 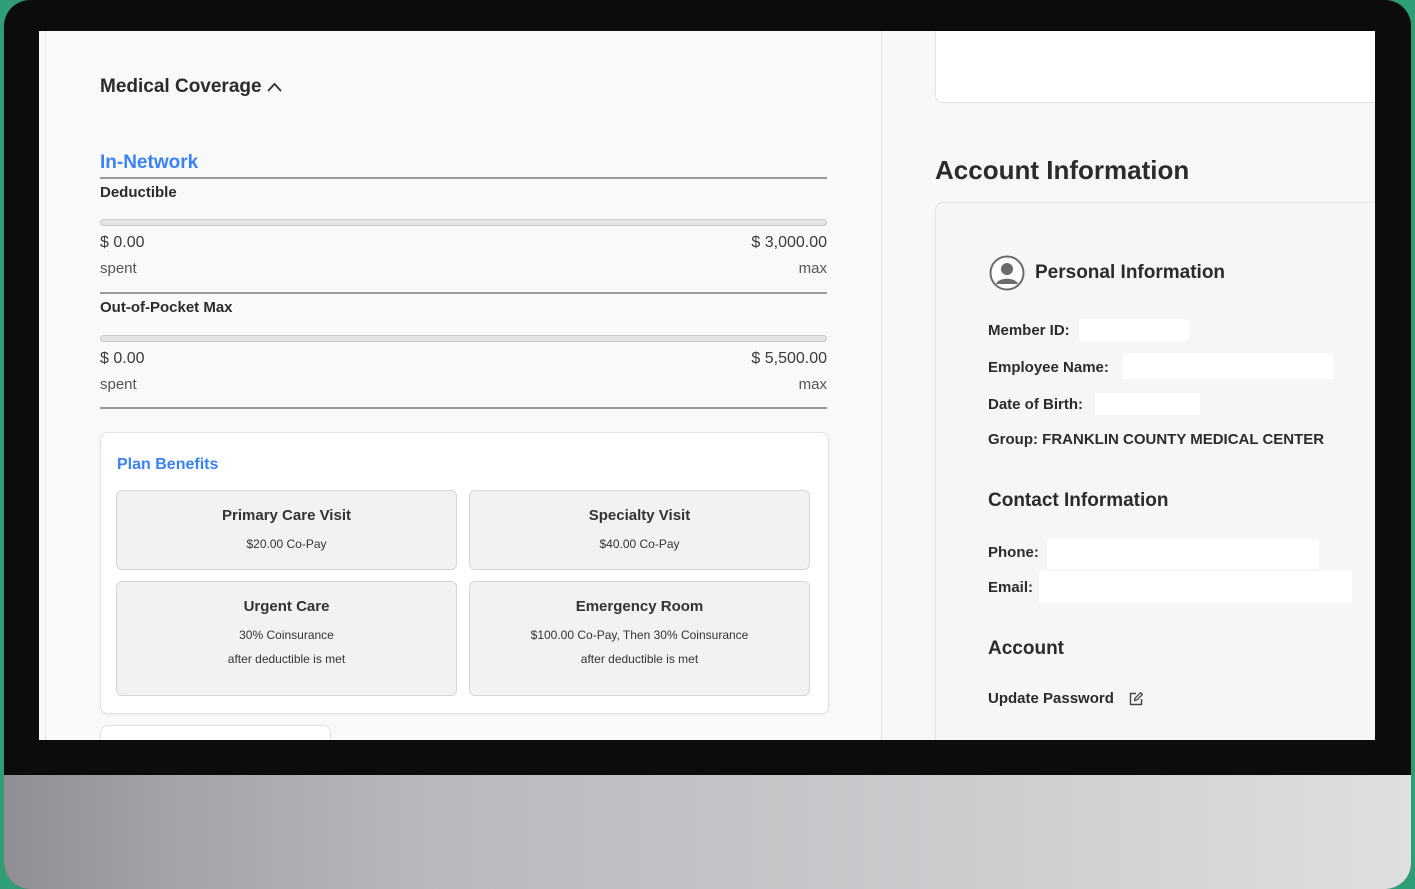 What do you see at coordinates (1007, 273) in the screenshot?
I see `user-avatar-icon` at bounding box center [1007, 273].